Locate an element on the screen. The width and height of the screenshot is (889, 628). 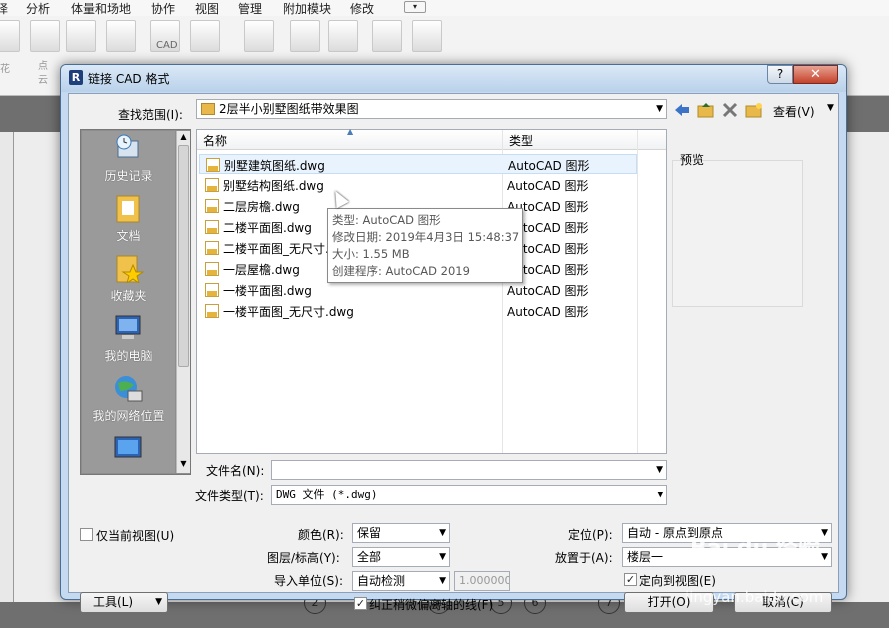
documents-icon is located at coordinates (128, 209).